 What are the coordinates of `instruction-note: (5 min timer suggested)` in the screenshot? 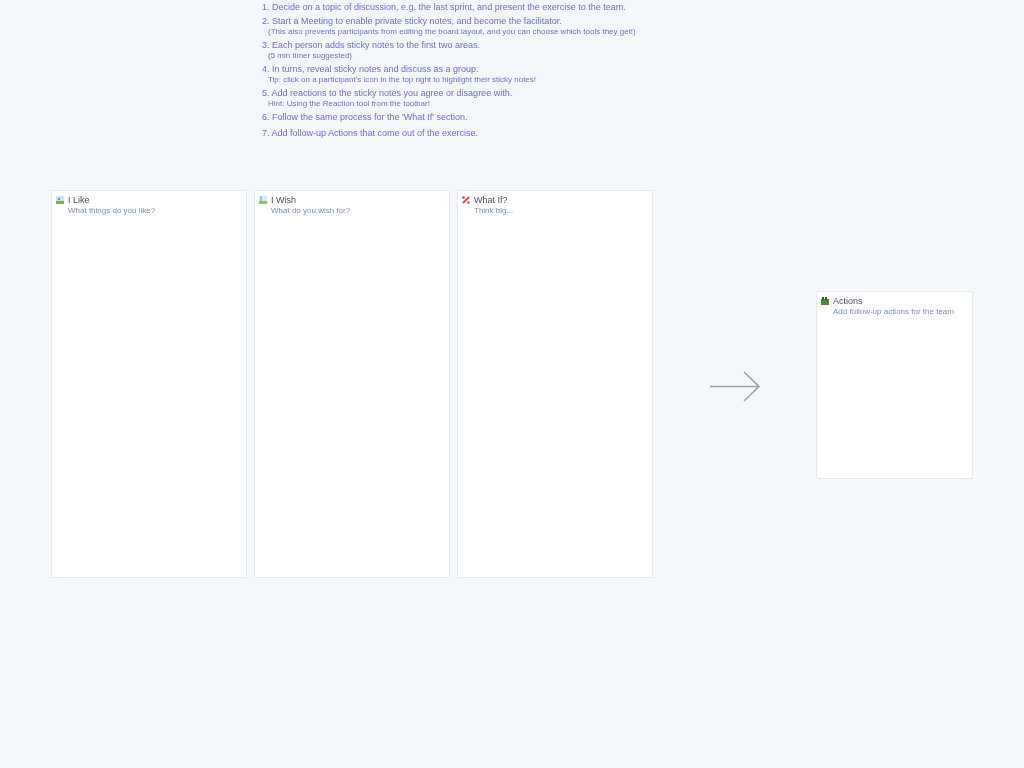 It's located at (310, 56).